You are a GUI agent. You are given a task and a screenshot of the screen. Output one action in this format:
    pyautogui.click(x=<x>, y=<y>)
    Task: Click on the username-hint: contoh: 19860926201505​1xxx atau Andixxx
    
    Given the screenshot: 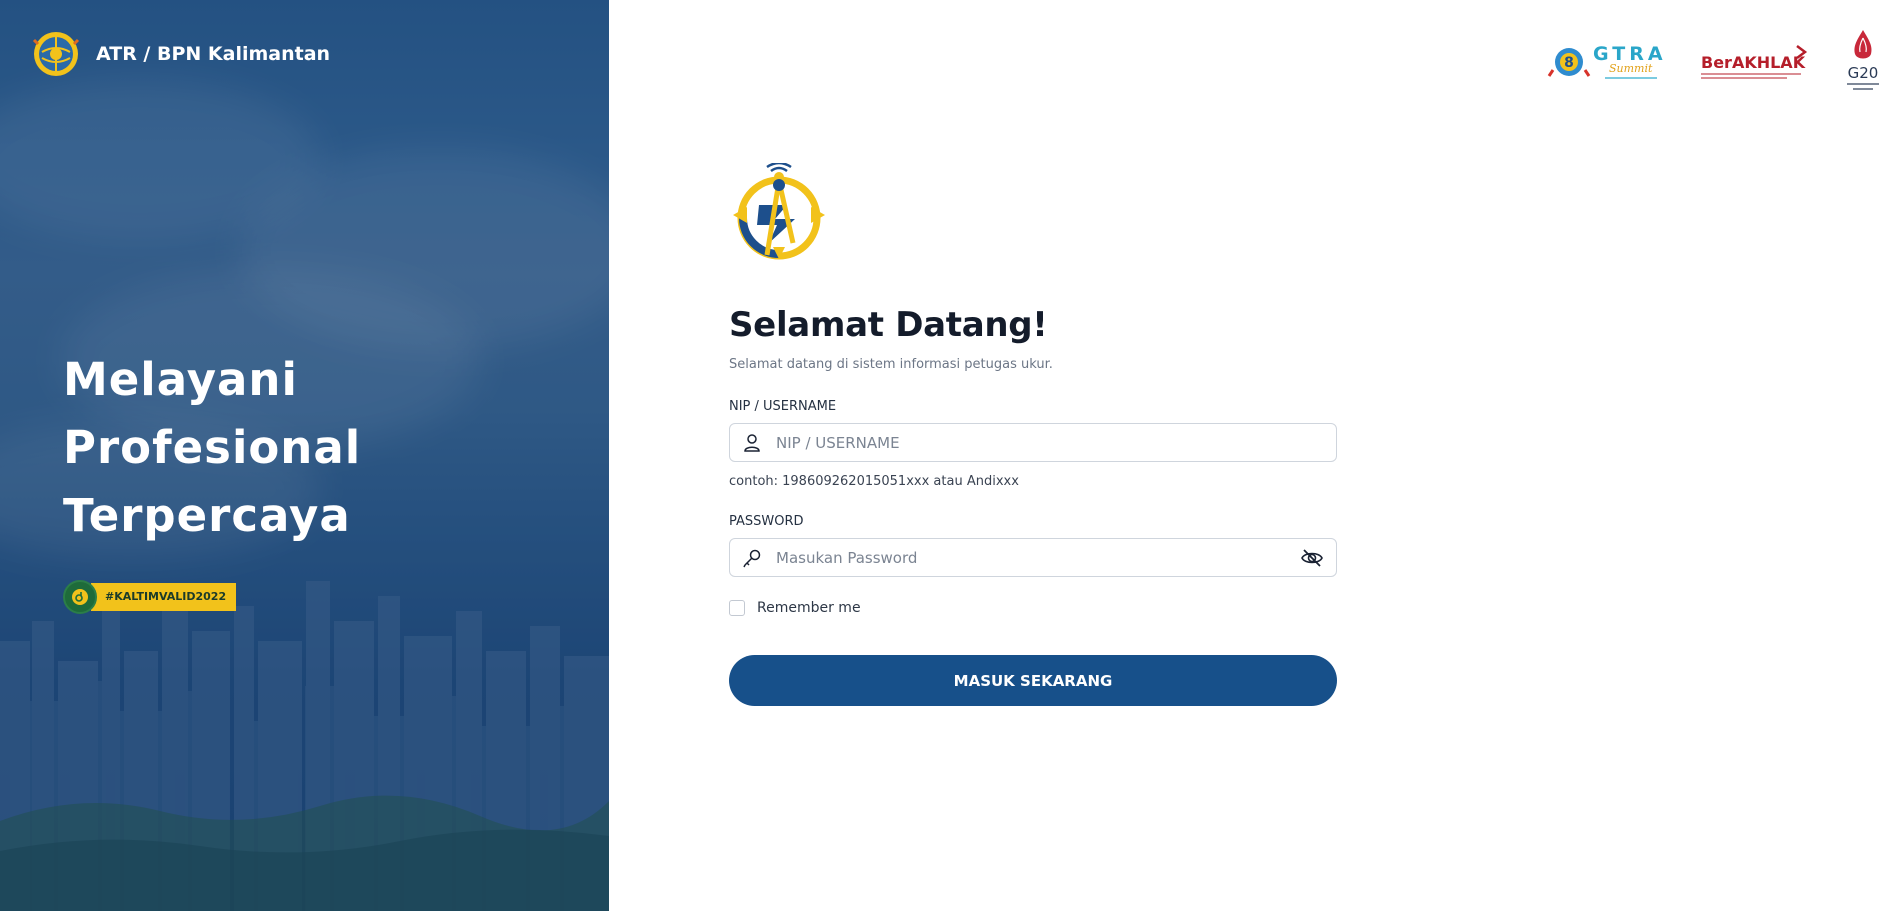 What is the action you would take?
    pyautogui.click(x=874, y=481)
    